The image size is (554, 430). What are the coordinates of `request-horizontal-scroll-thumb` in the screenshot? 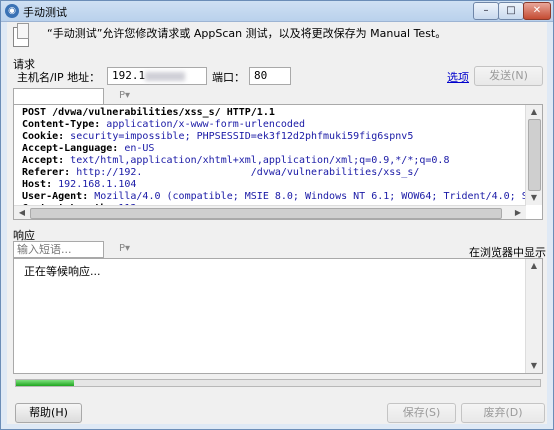 It's located at (266, 213).